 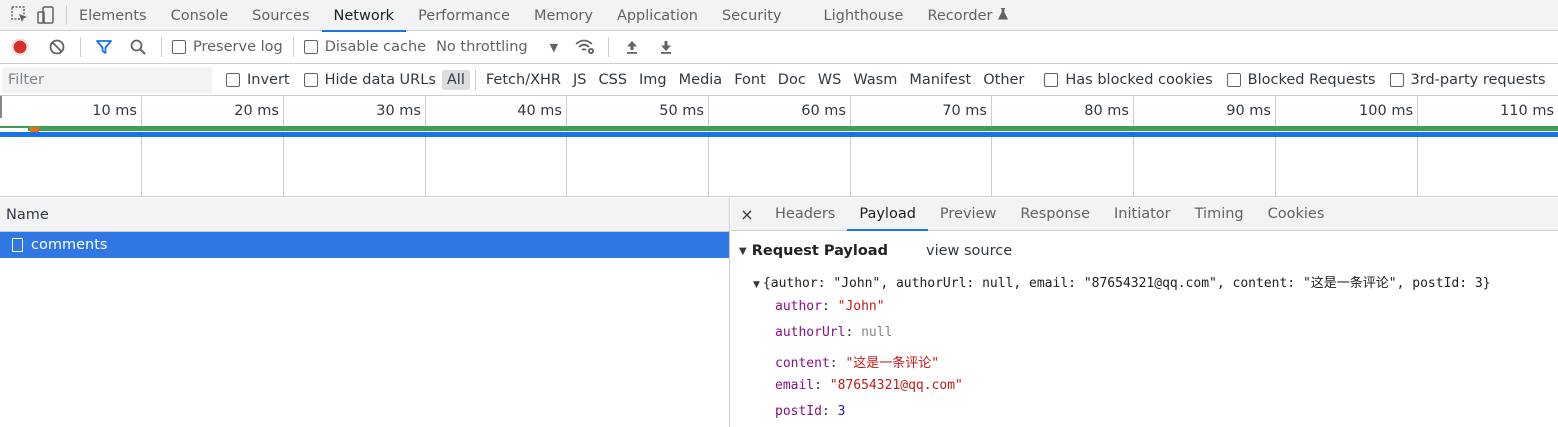 I want to click on timeline-tick-label: 70 ms, so click(x=964, y=111).